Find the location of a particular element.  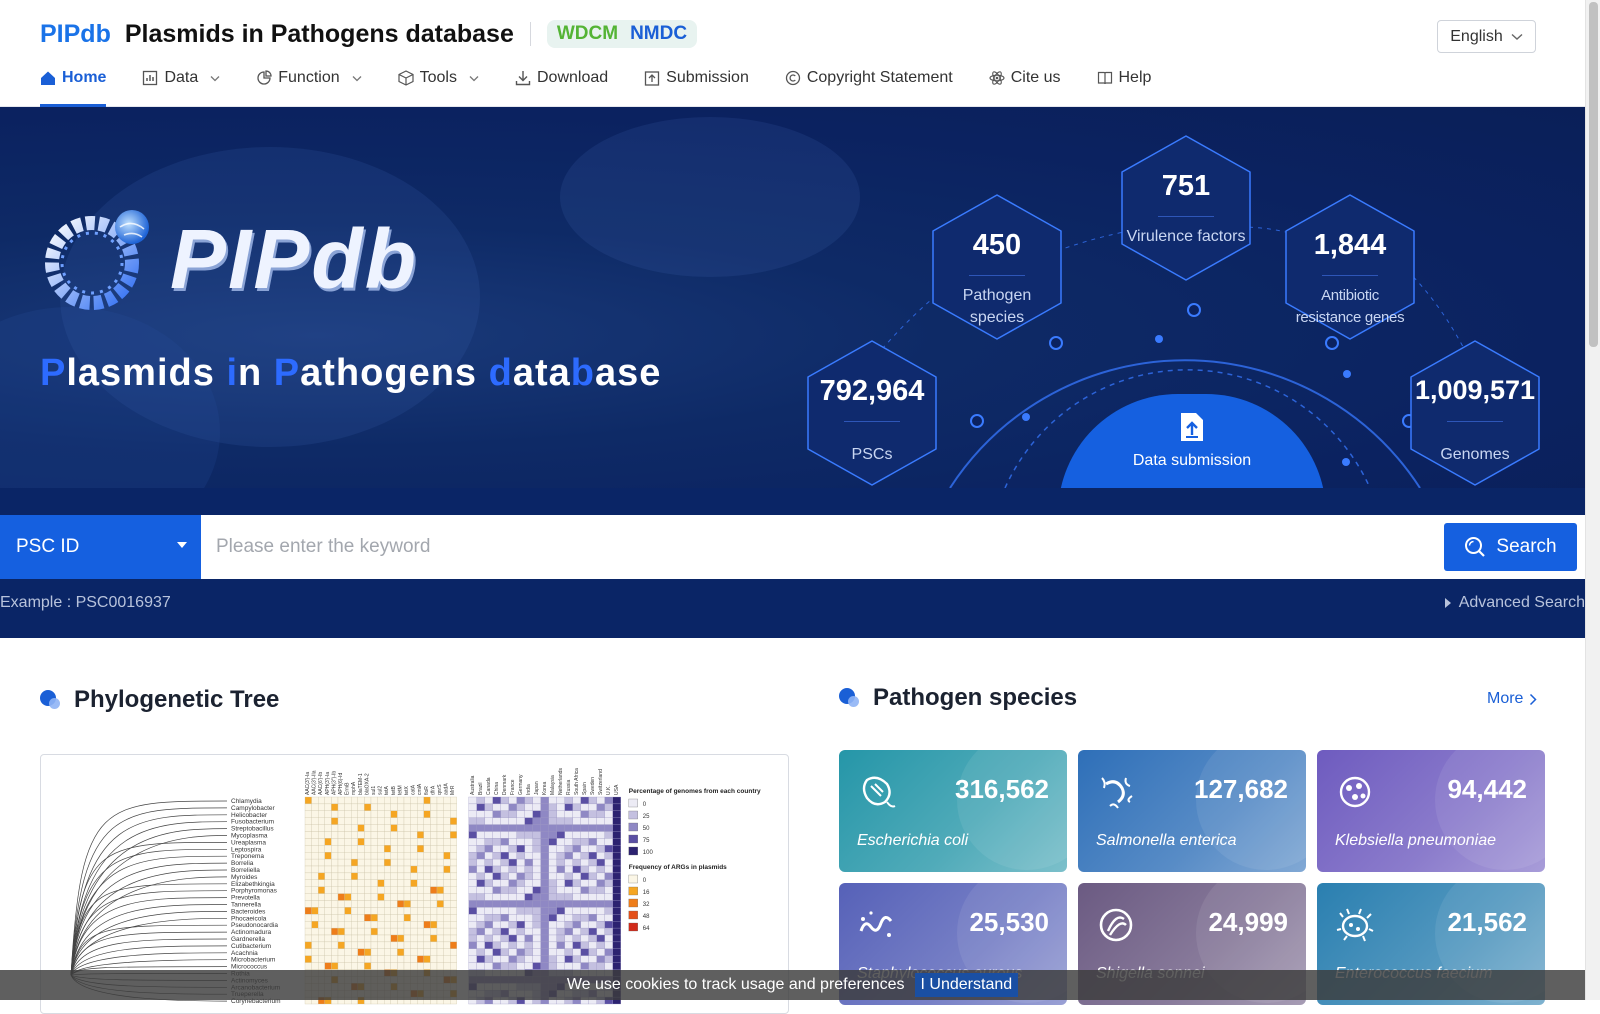

species-card: 127,682 Salmonella enterica is located at coordinates (1192, 811).